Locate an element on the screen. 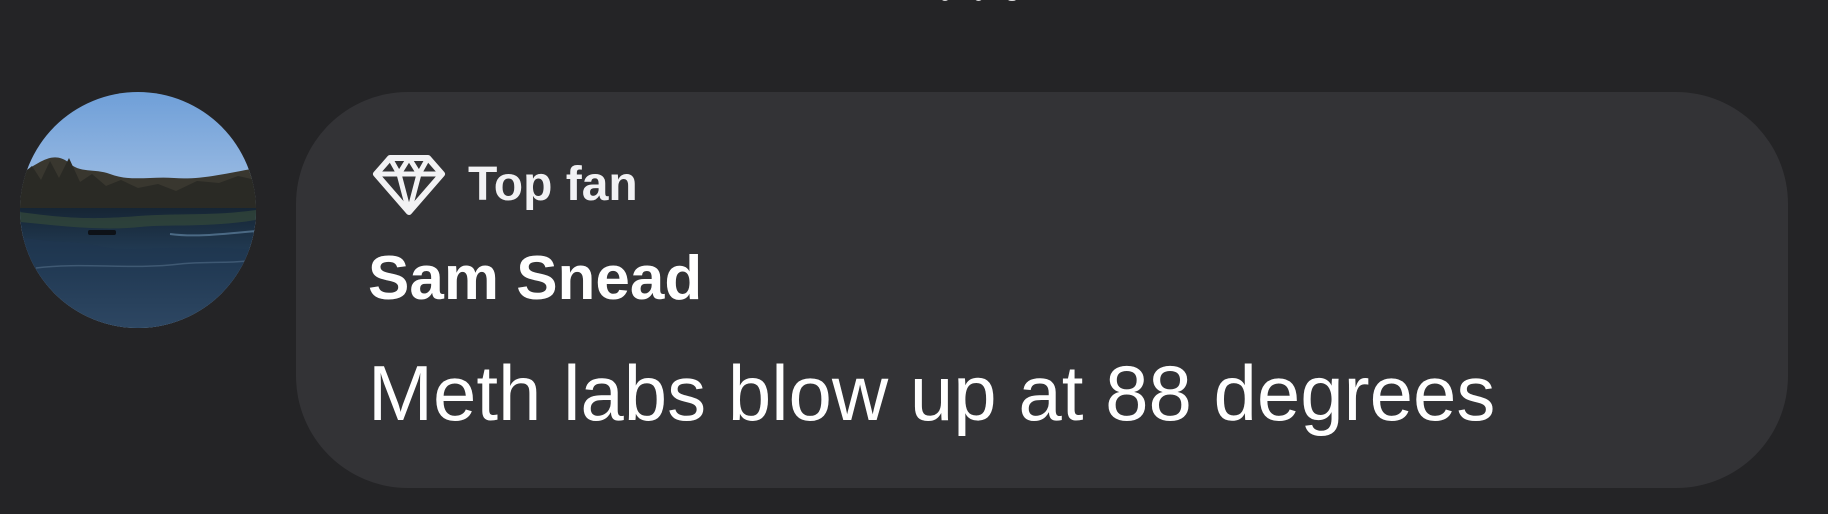  comment-author-name: Sam Snead is located at coordinates (535, 279).